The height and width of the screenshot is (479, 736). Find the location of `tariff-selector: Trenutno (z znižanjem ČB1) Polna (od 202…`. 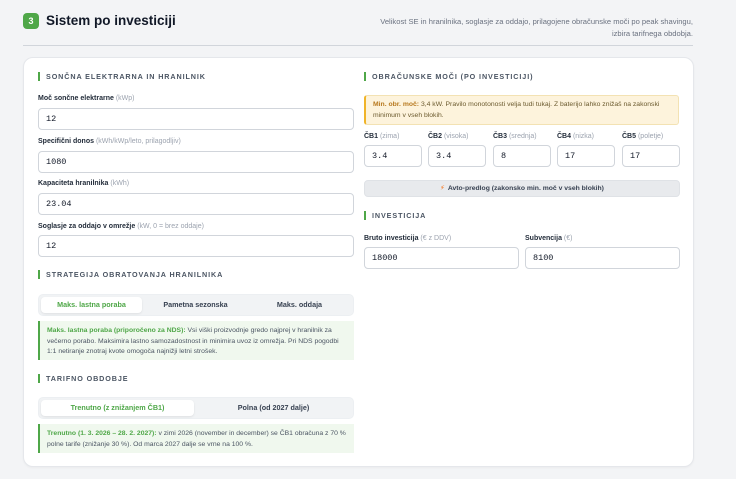

tariff-selector: Trenutno (z znižanjem ČB1) Polna (od 202… is located at coordinates (196, 408).